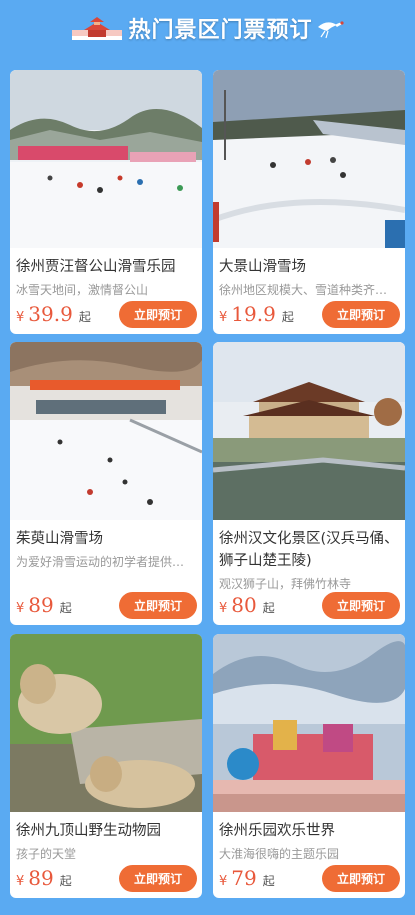  I want to click on price: ¥ 19.9 起, so click(256, 314).